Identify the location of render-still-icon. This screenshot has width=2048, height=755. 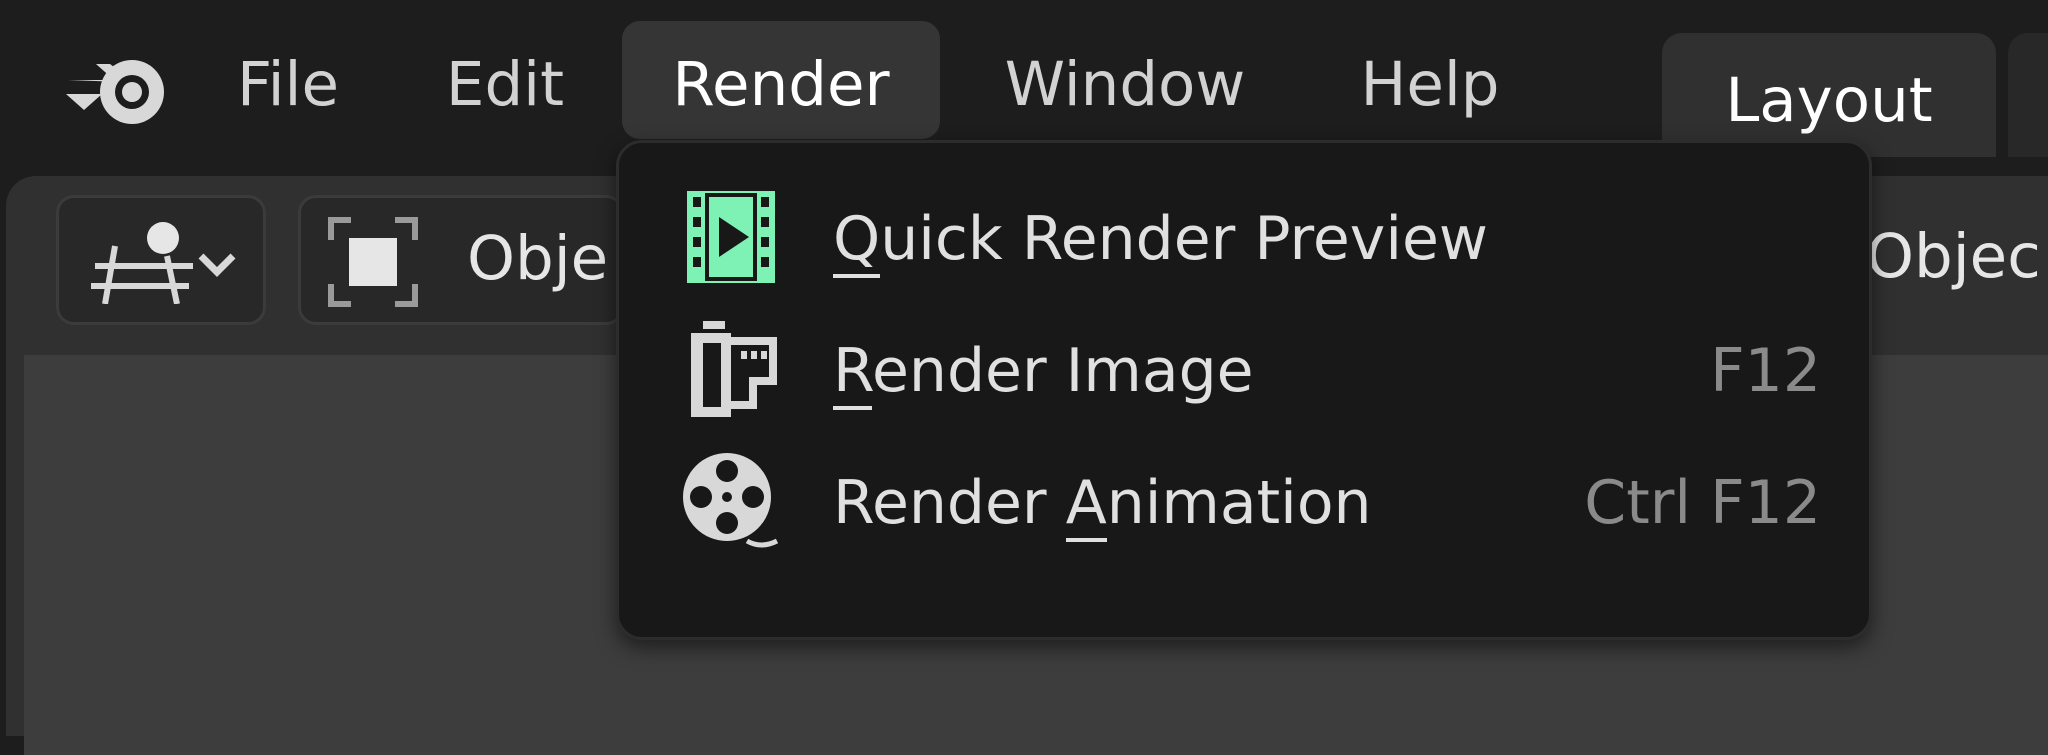
(734, 369).